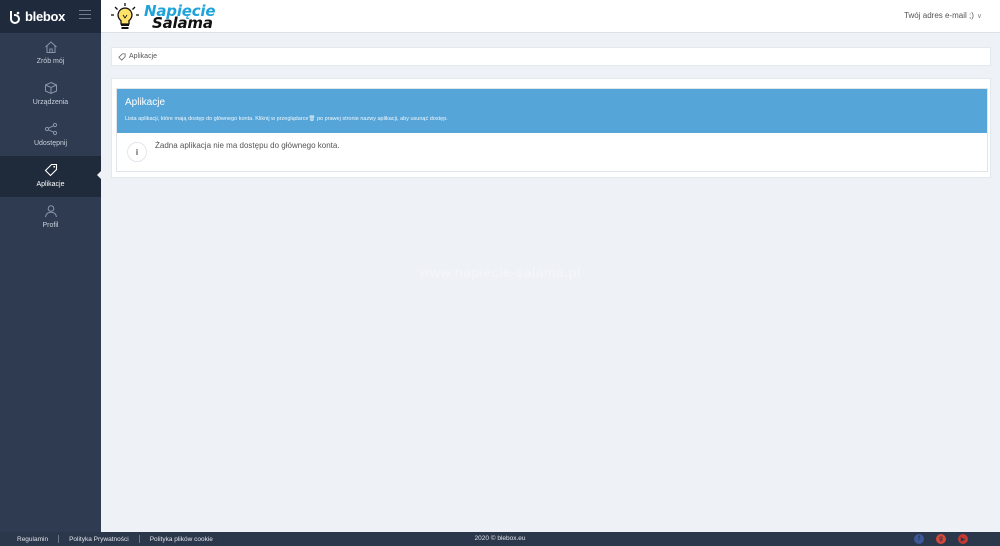 The image size is (1000, 546). What do you see at coordinates (919, 539) in the screenshot?
I see `facebook-icon: f` at bounding box center [919, 539].